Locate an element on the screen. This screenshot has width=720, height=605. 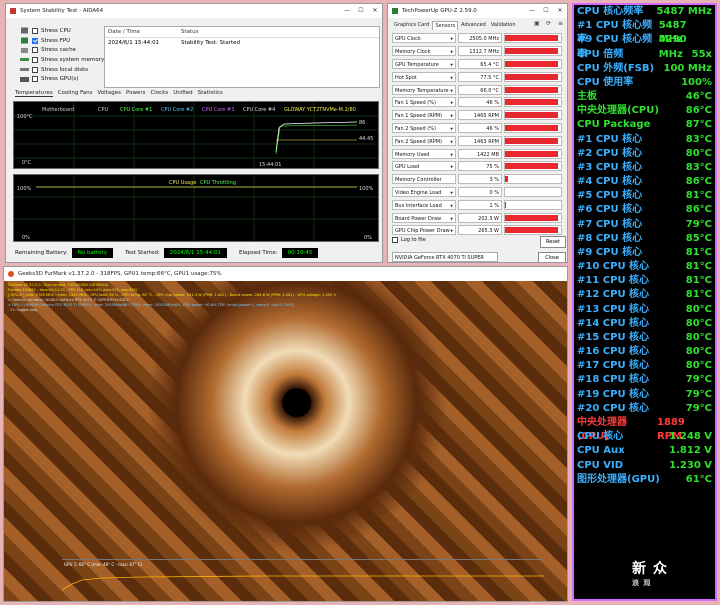
stress-gpu-checkbox is located at coordinates (35, 79).